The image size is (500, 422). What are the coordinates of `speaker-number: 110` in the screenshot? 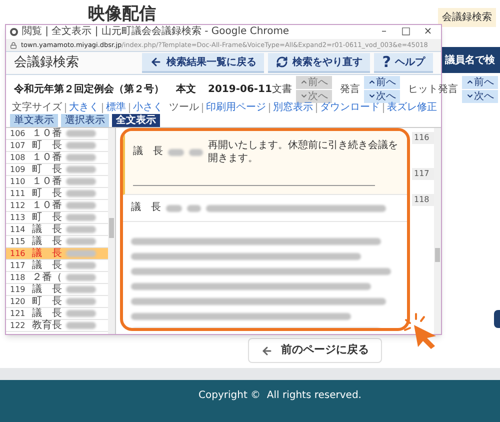 It's located at (18, 182).